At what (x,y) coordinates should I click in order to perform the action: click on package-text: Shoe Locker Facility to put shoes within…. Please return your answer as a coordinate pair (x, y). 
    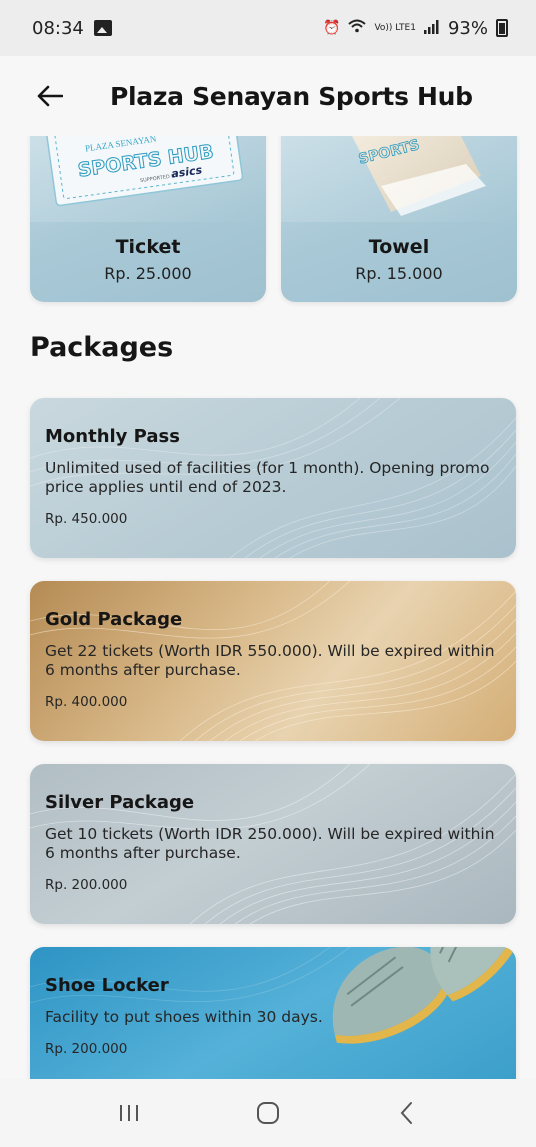
    Looking at the image, I should click on (270, 1016).